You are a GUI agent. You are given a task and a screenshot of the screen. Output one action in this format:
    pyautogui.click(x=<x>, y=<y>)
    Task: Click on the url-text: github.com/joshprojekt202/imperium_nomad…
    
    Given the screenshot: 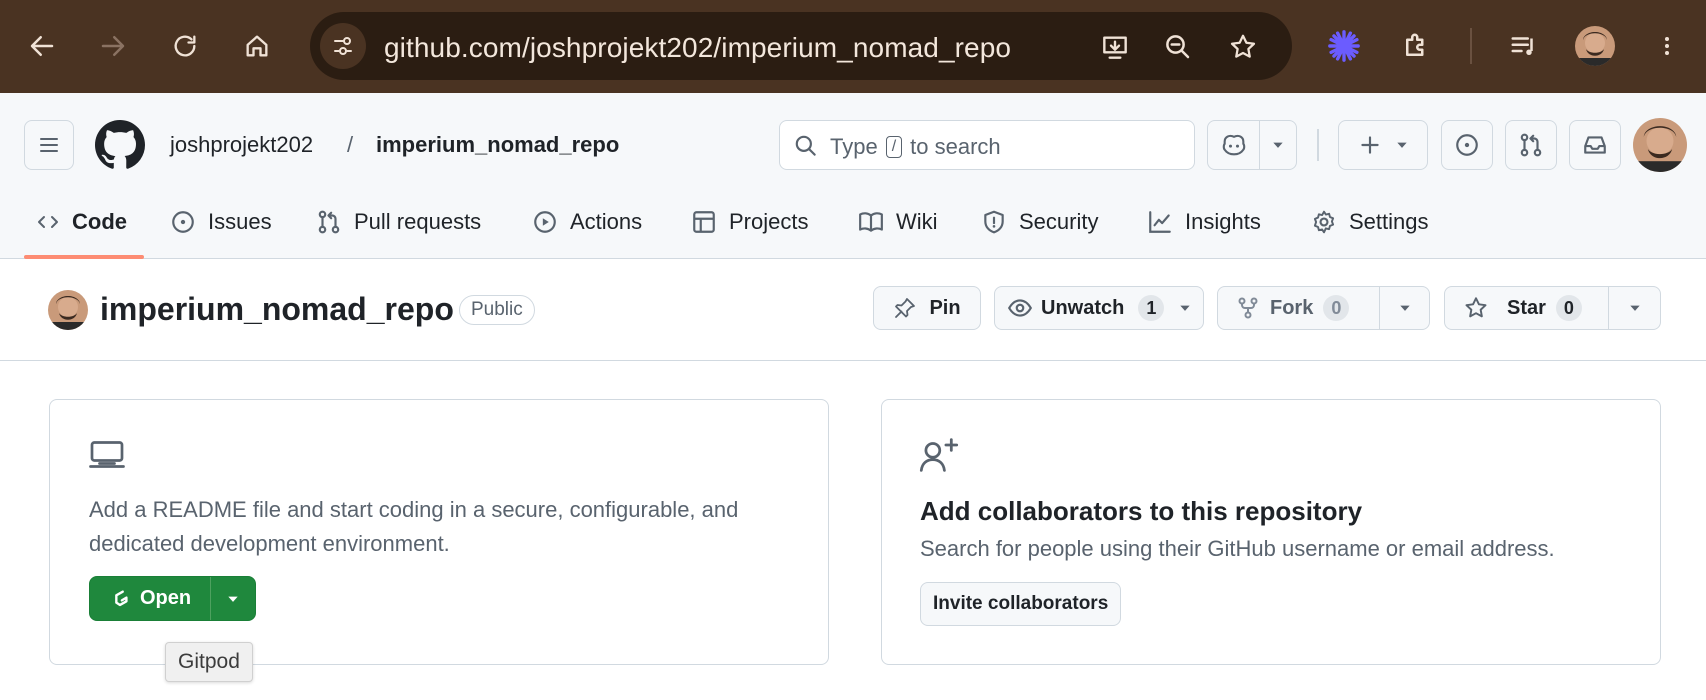 What is the action you would take?
    pyautogui.click(x=697, y=48)
    